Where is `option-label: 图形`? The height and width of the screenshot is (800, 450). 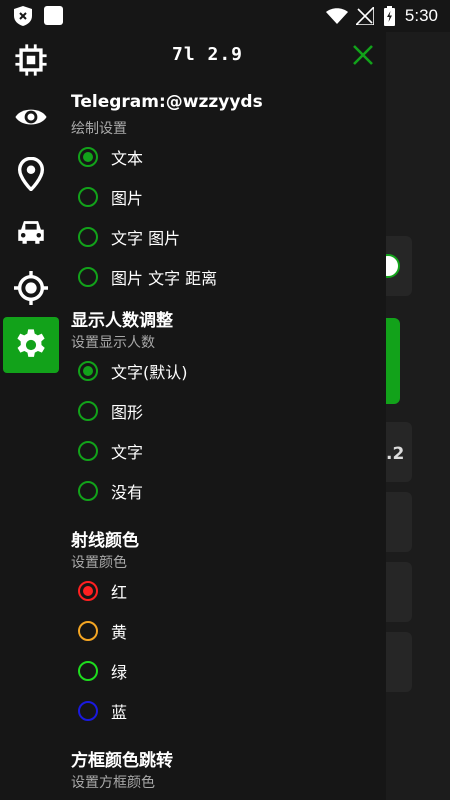 option-label: 图形 is located at coordinates (127, 412).